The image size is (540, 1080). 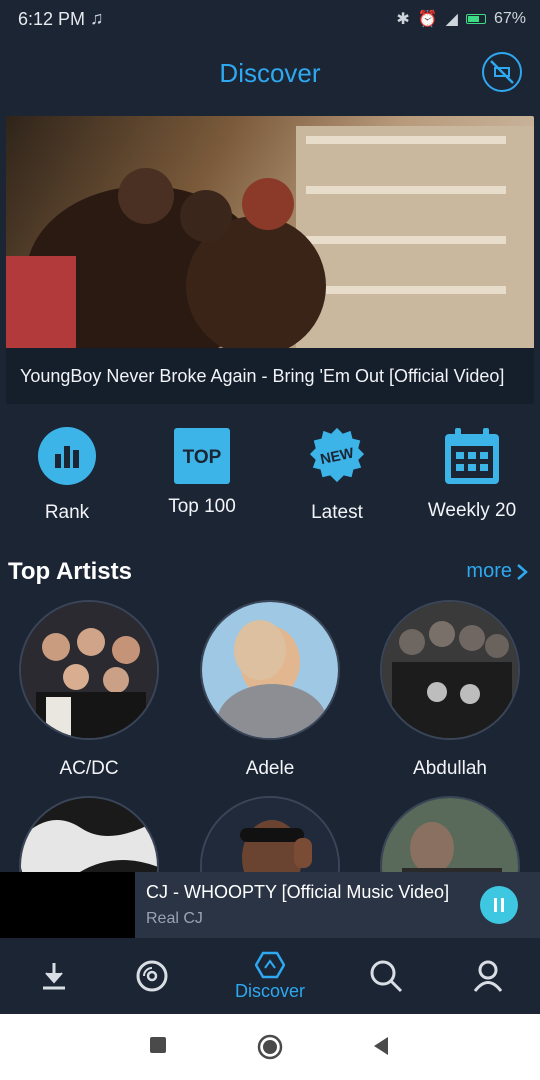 What do you see at coordinates (269, 990) in the screenshot?
I see `tab-discover-label: Discover` at bounding box center [269, 990].